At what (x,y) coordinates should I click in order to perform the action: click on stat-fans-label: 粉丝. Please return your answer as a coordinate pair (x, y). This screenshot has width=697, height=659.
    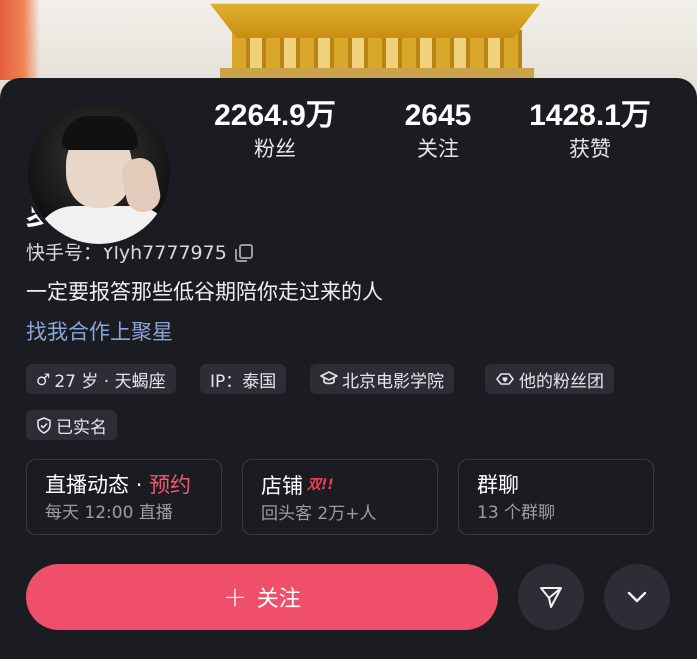
    Looking at the image, I should click on (275, 149).